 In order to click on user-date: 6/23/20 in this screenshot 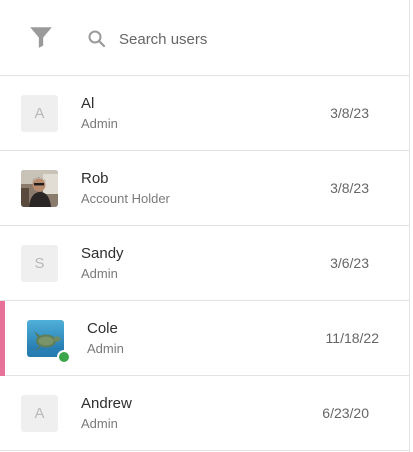, I will do `click(345, 413)`.